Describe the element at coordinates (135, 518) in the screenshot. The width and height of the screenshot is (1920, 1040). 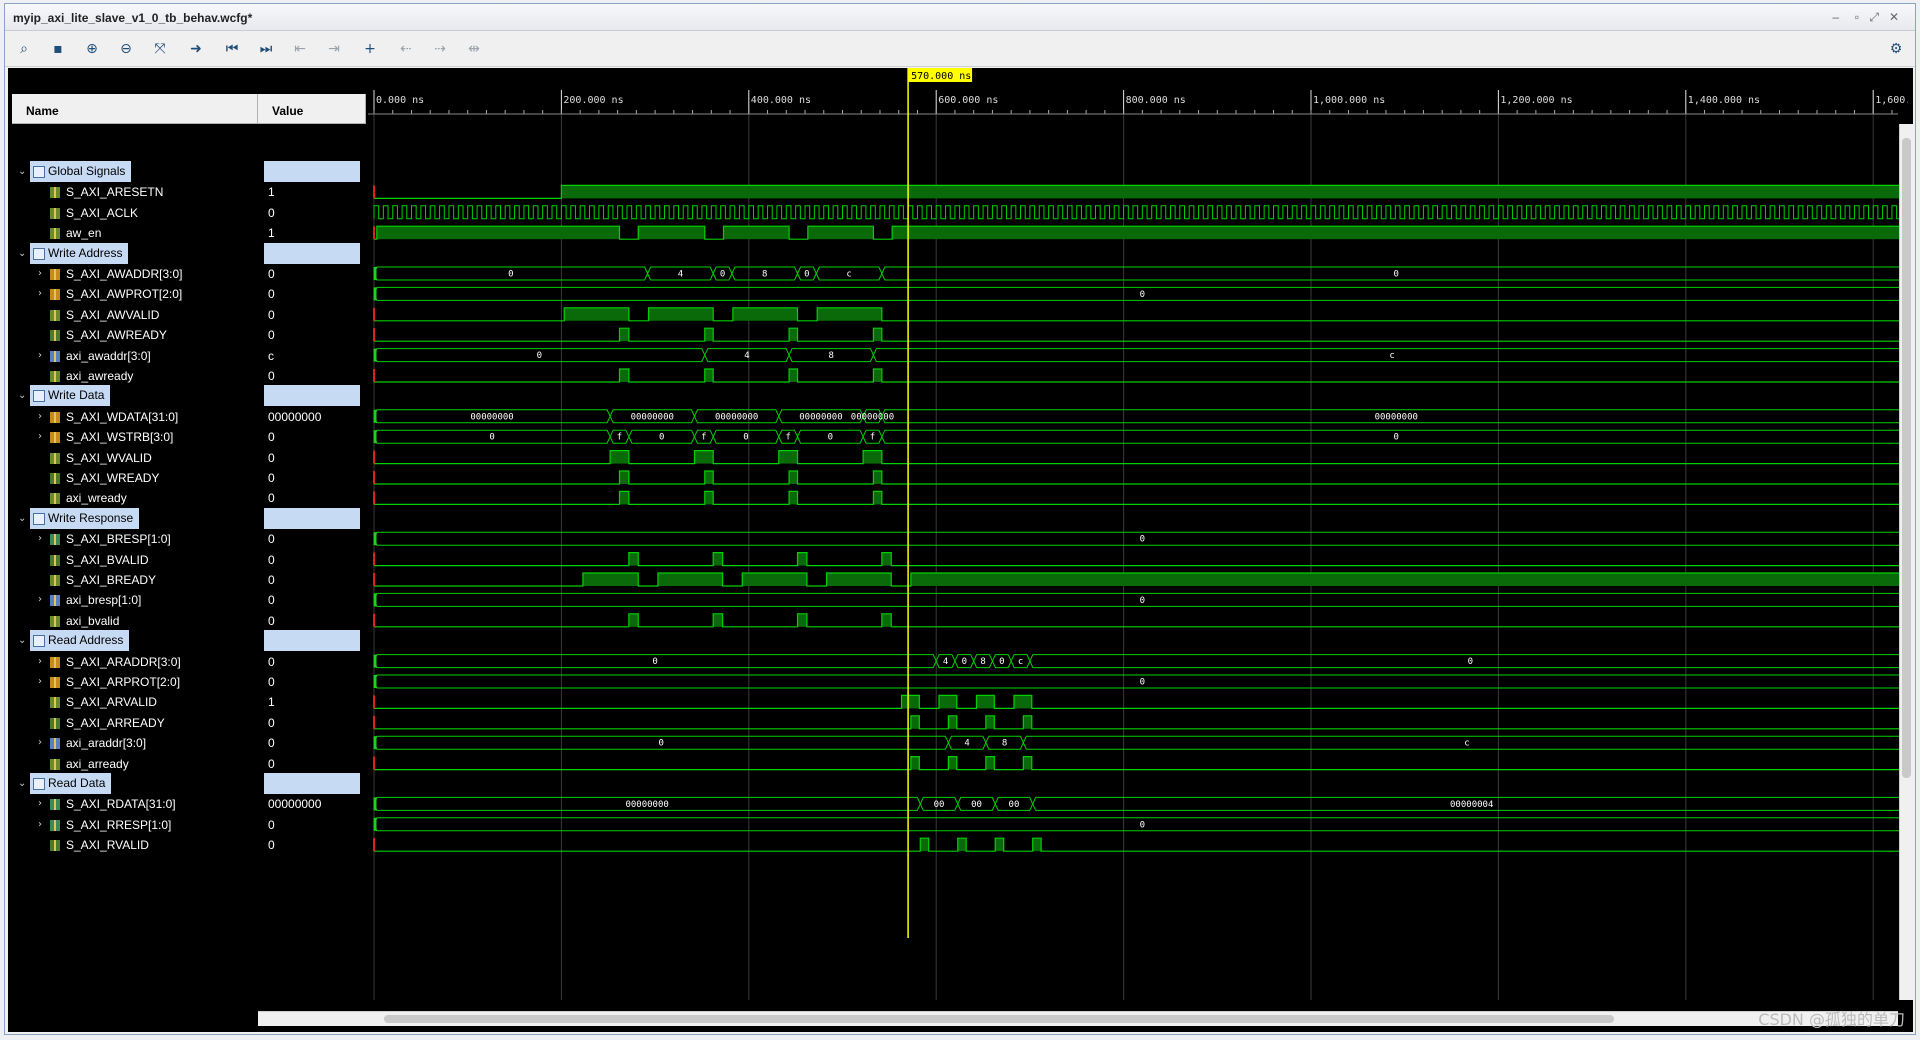
I see `signal-group: ⌄ Write Response` at that location.